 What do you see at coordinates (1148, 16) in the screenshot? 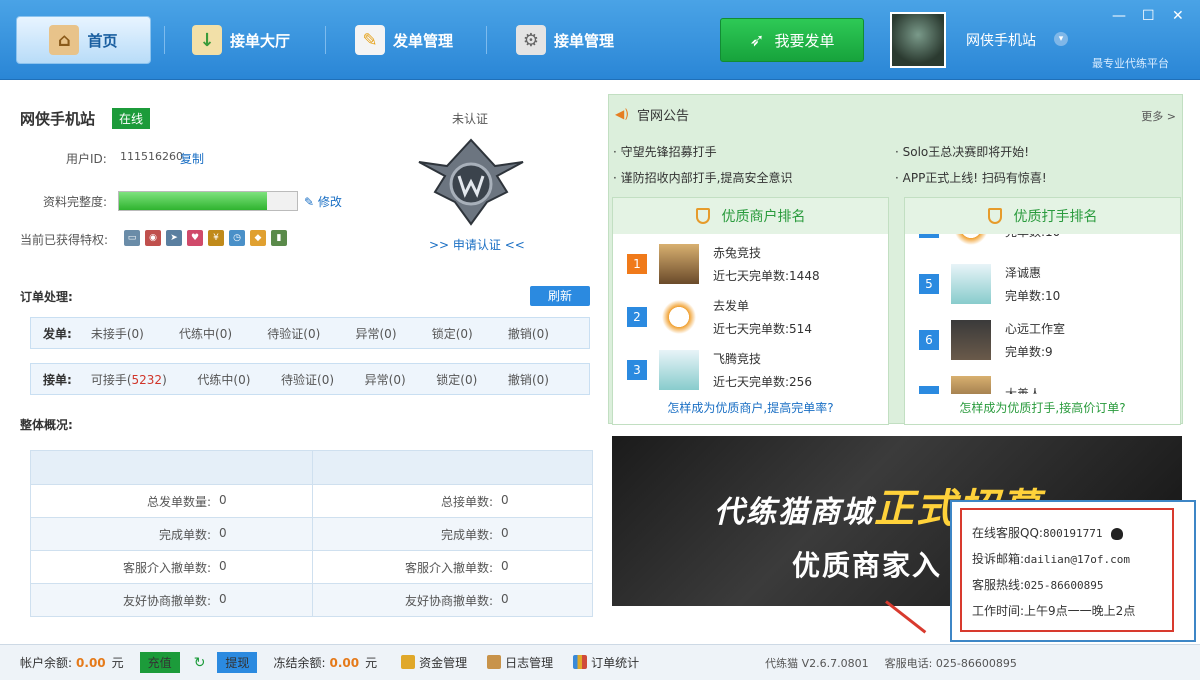
I see `maximize-icon: ☐` at bounding box center [1148, 16].